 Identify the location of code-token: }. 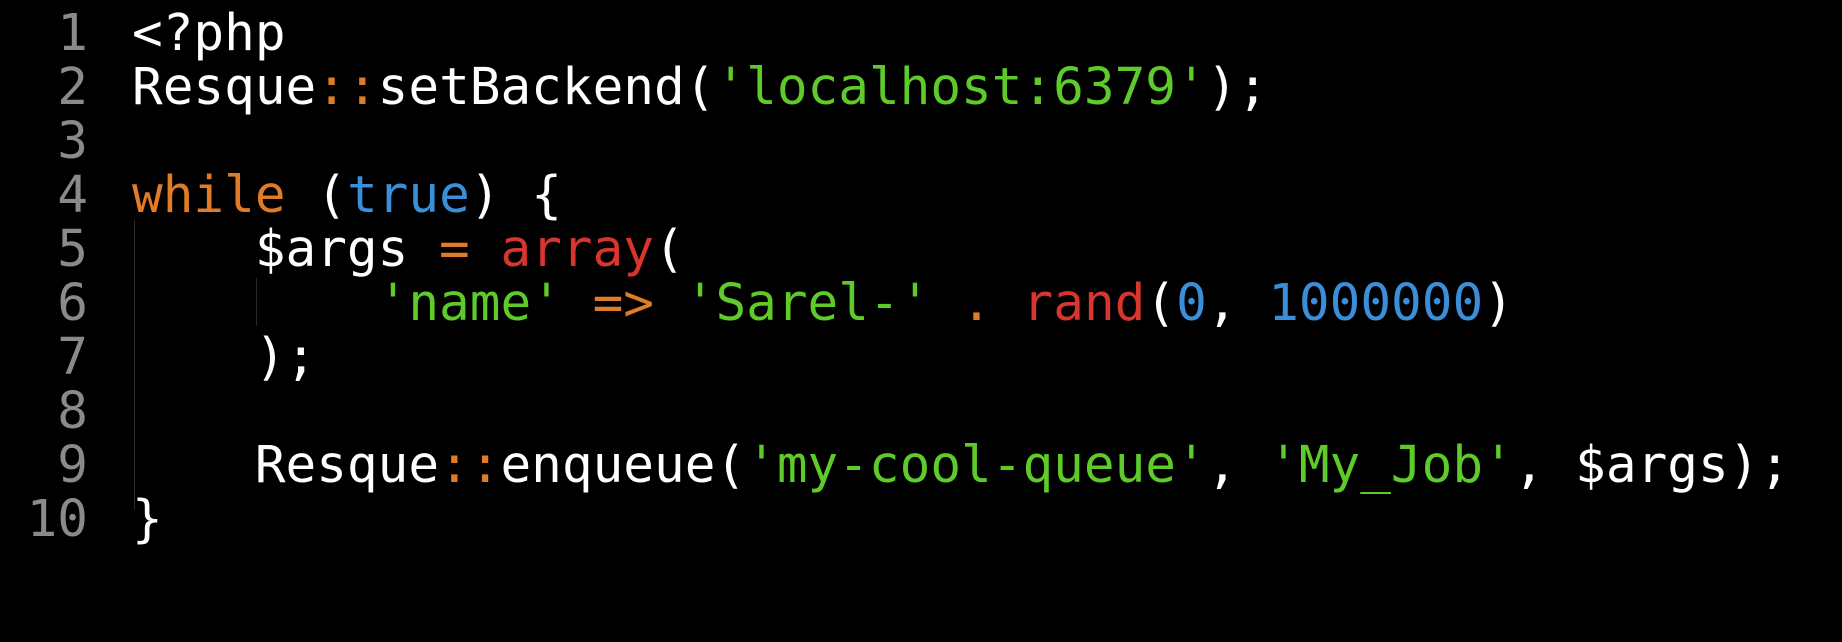
(147, 519).